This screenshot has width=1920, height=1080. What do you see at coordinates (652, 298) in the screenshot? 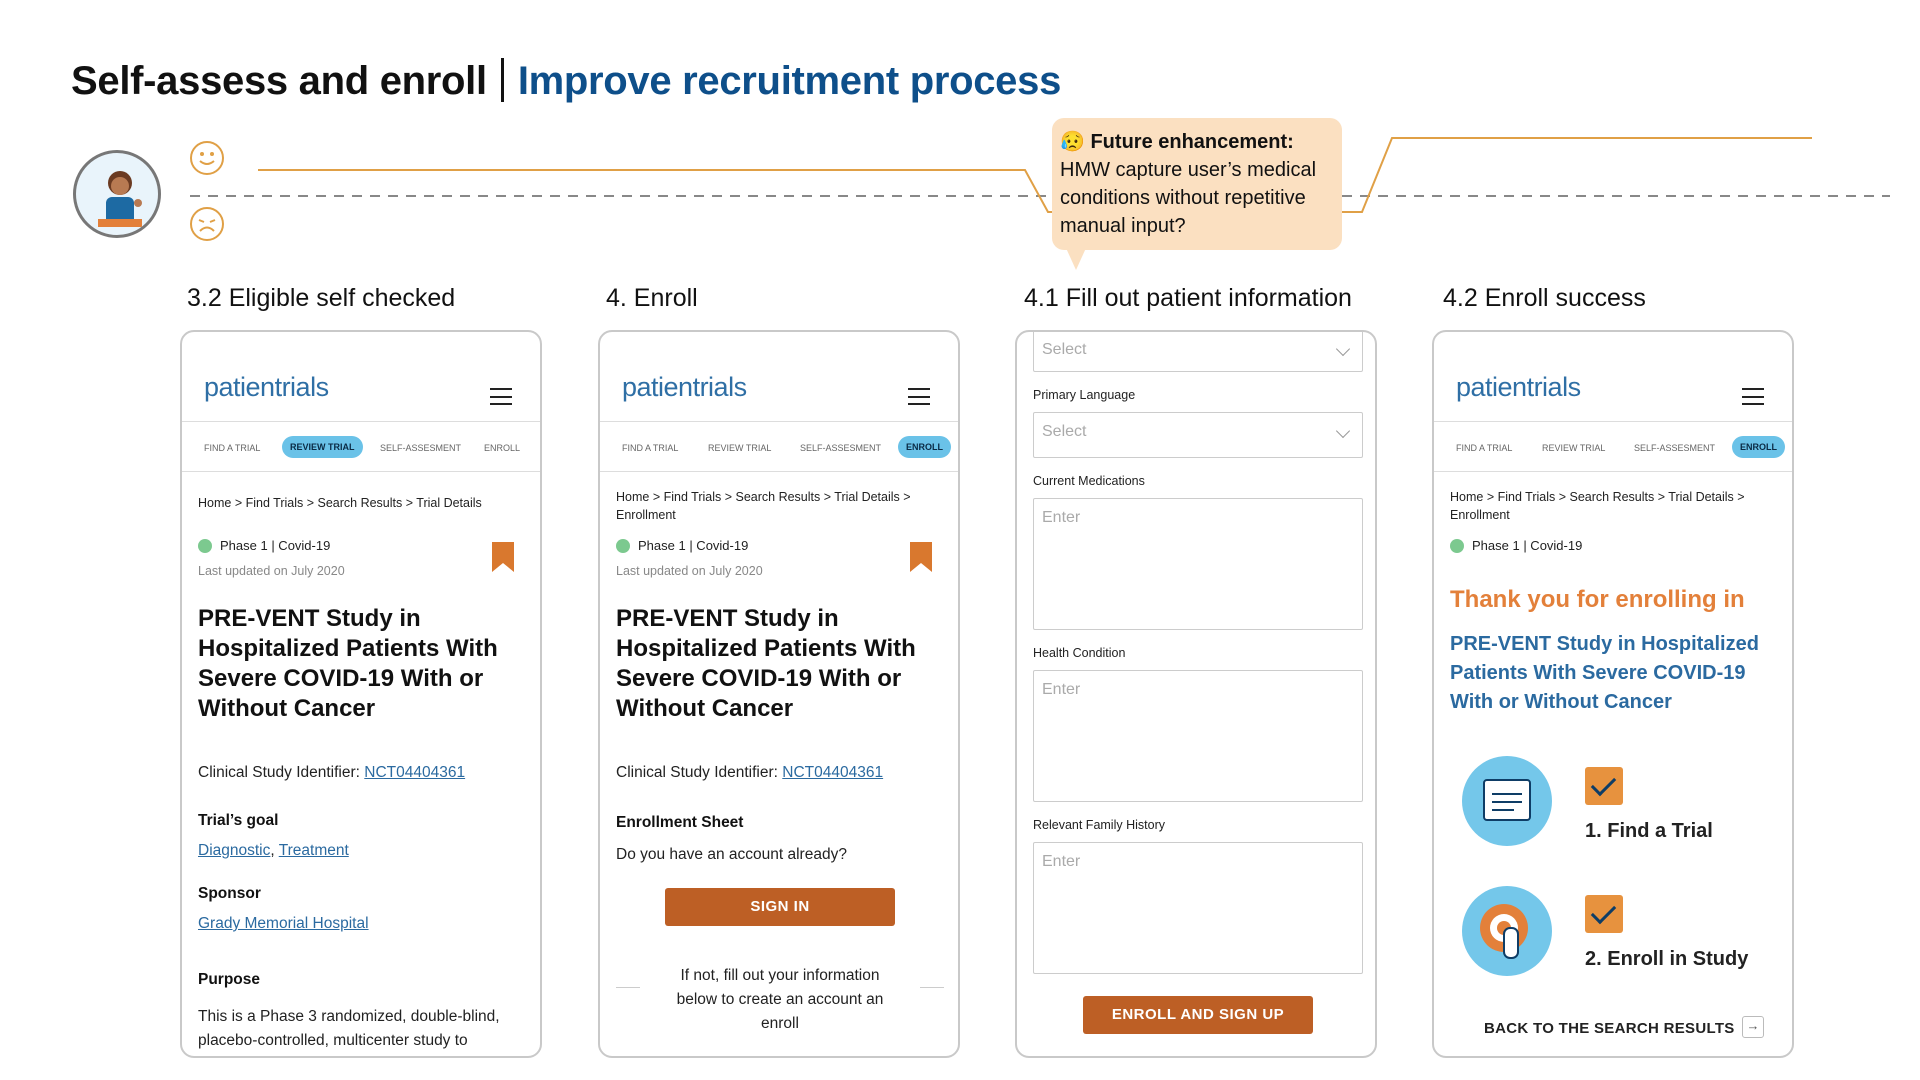
I see `stage-label-4: 4. Enroll` at bounding box center [652, 298].